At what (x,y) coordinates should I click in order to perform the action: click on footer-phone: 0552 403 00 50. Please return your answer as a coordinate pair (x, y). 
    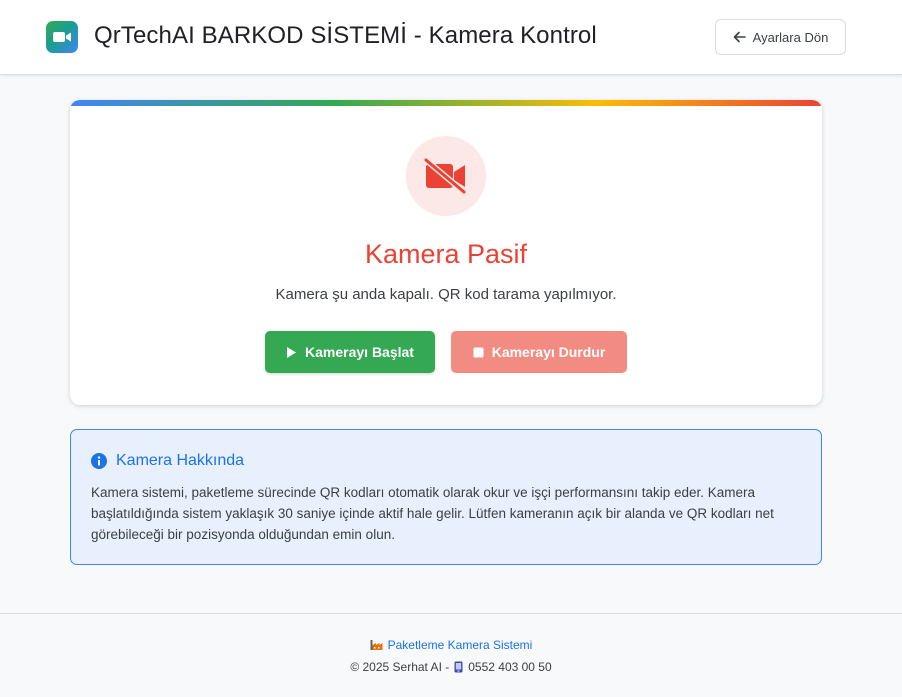
    Looking at the image, I should click on (510, 667).